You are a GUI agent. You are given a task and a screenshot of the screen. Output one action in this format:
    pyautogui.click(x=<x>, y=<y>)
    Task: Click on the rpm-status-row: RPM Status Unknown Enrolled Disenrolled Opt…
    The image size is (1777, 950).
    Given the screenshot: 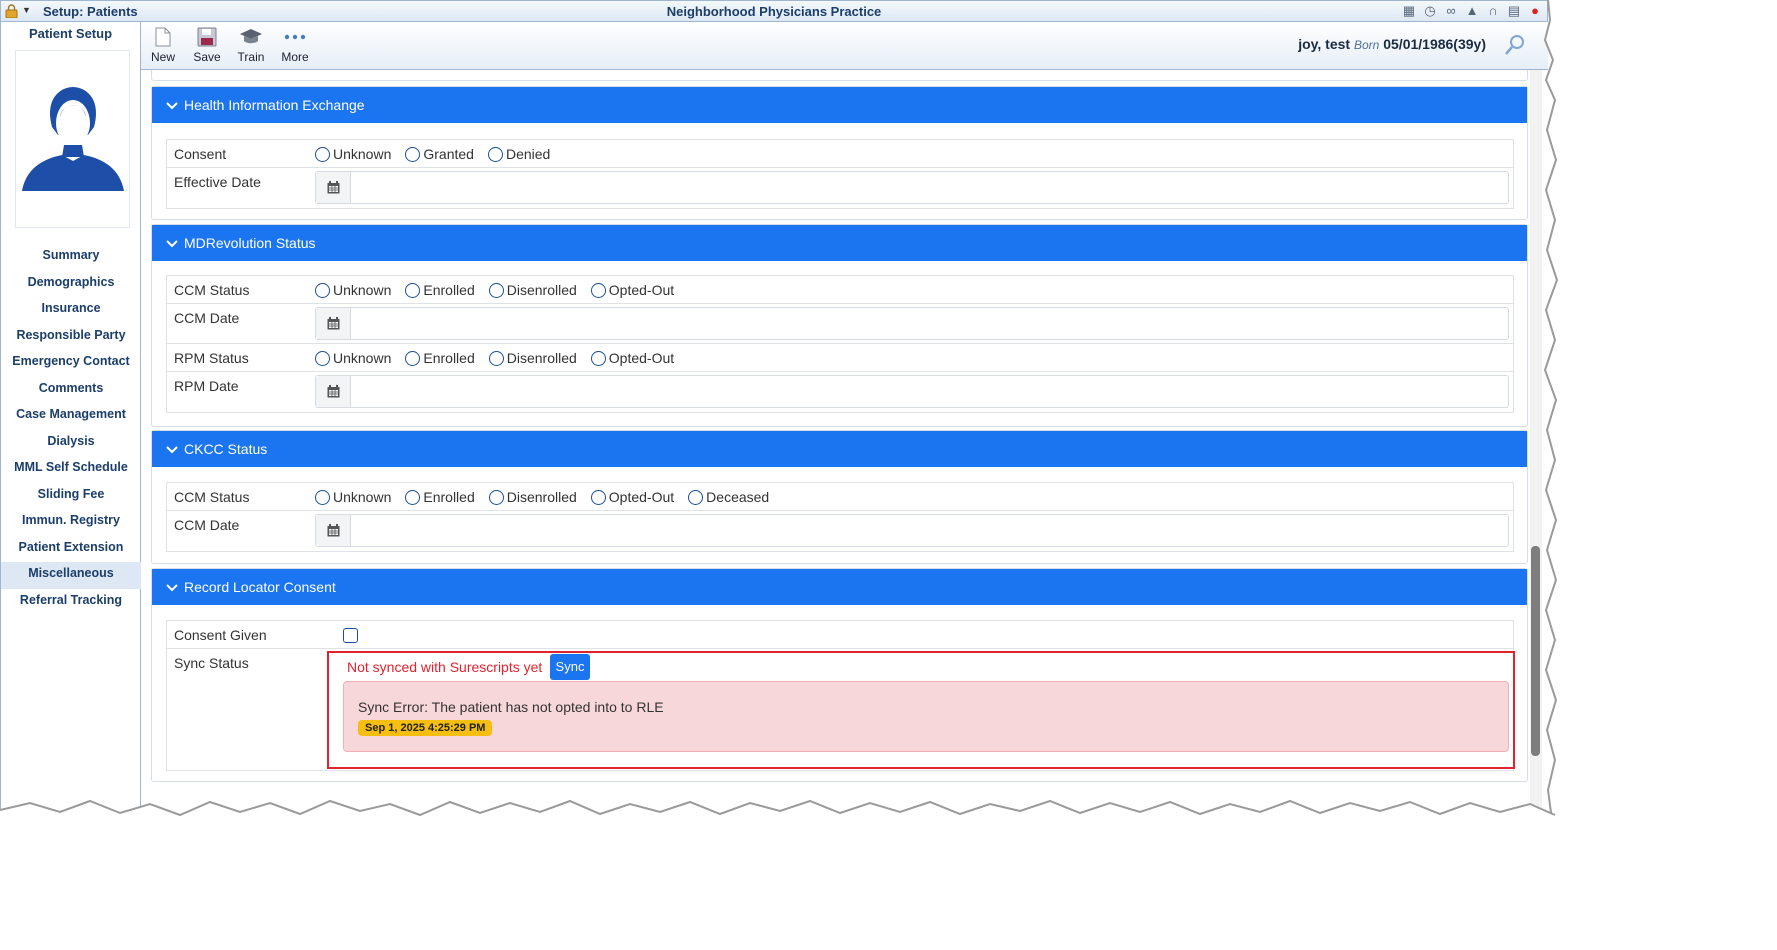 What is the action you would take?
    pyautogui.click(x=840, y=358)
    